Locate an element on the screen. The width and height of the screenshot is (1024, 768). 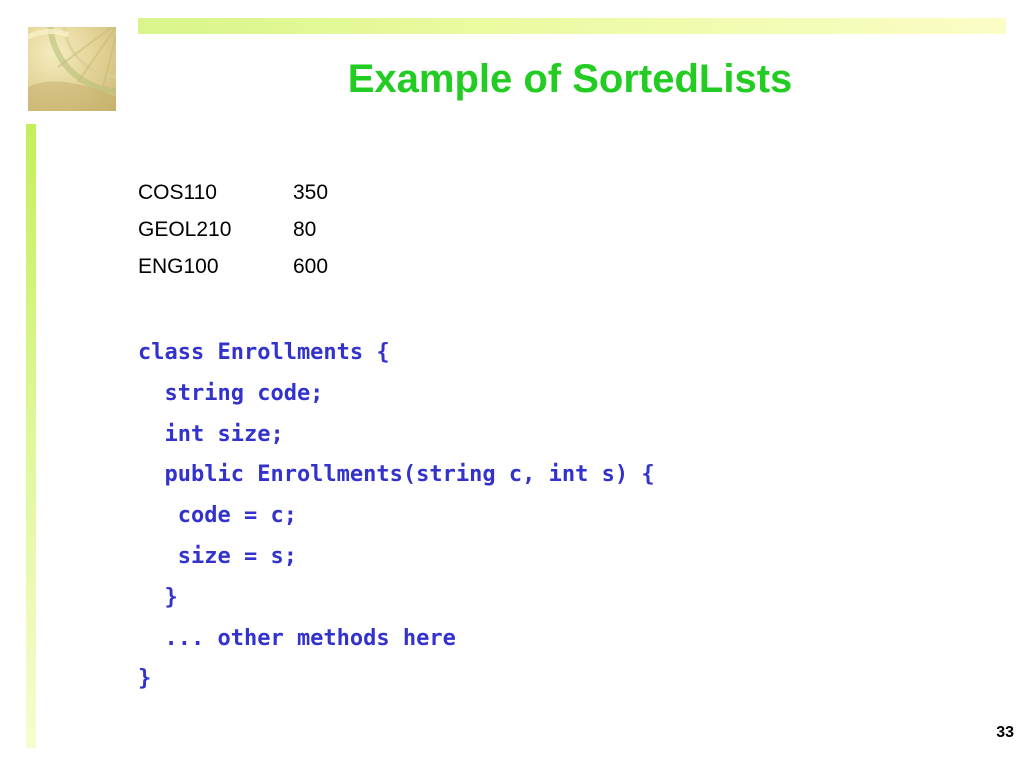
top-accent-bar is located at coordinates (572, 26).